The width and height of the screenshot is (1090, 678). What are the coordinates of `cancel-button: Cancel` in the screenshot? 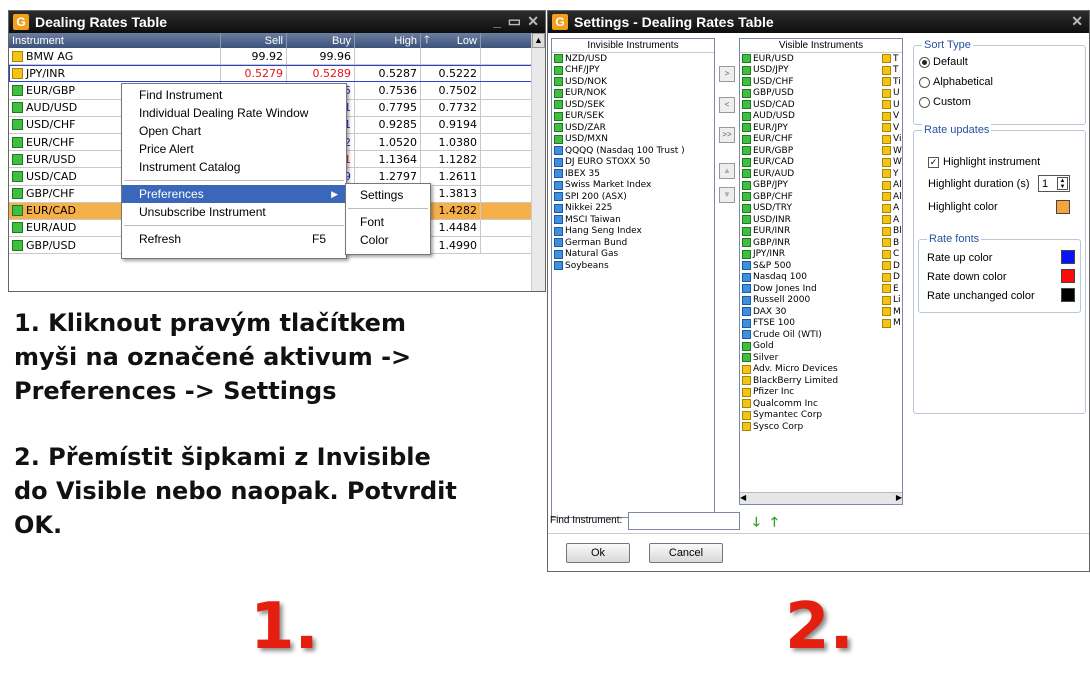 It's located at (686, 553).